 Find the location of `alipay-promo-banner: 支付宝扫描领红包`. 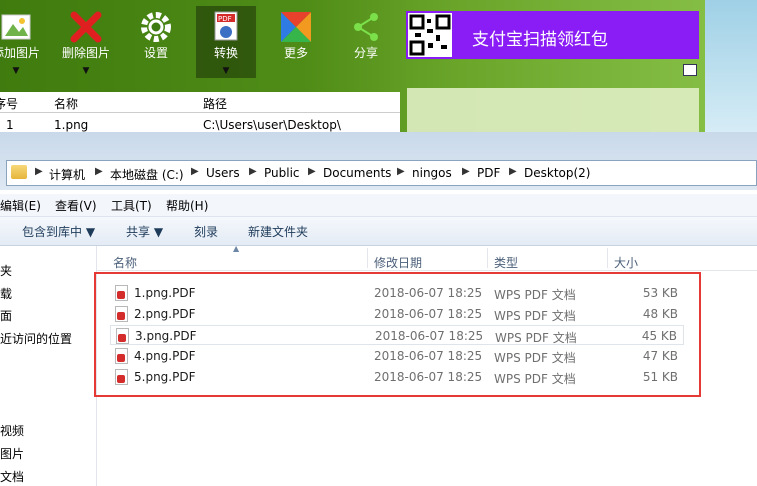

alipay-promo-banner: 支付宝扫描领红包 is located at coordinates (552, 35).